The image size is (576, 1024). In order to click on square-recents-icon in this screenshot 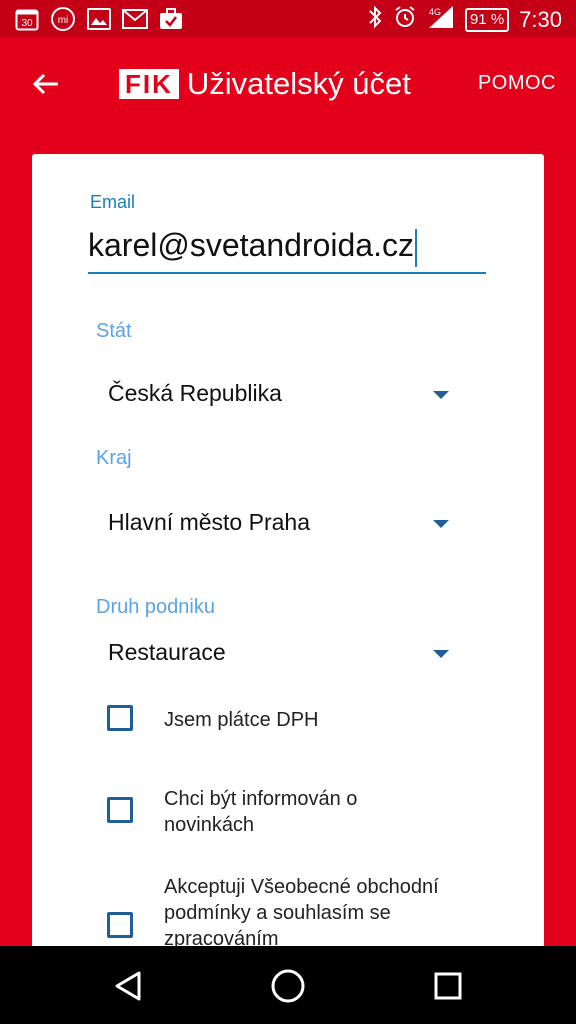, I will do `click(448, 986)`.